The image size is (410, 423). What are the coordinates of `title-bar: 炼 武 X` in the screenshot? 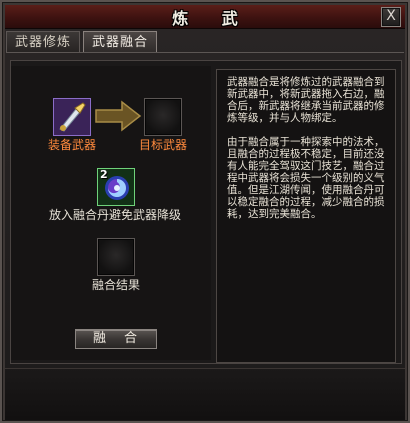 It's located at (205, 17).